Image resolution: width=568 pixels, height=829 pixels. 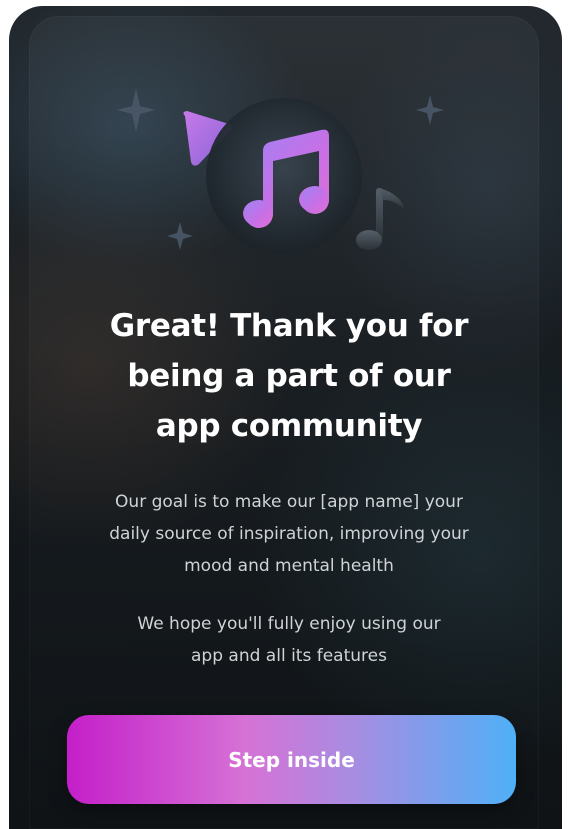 I want to click on headline-line: being a part of our, so click(x=289, y=376).